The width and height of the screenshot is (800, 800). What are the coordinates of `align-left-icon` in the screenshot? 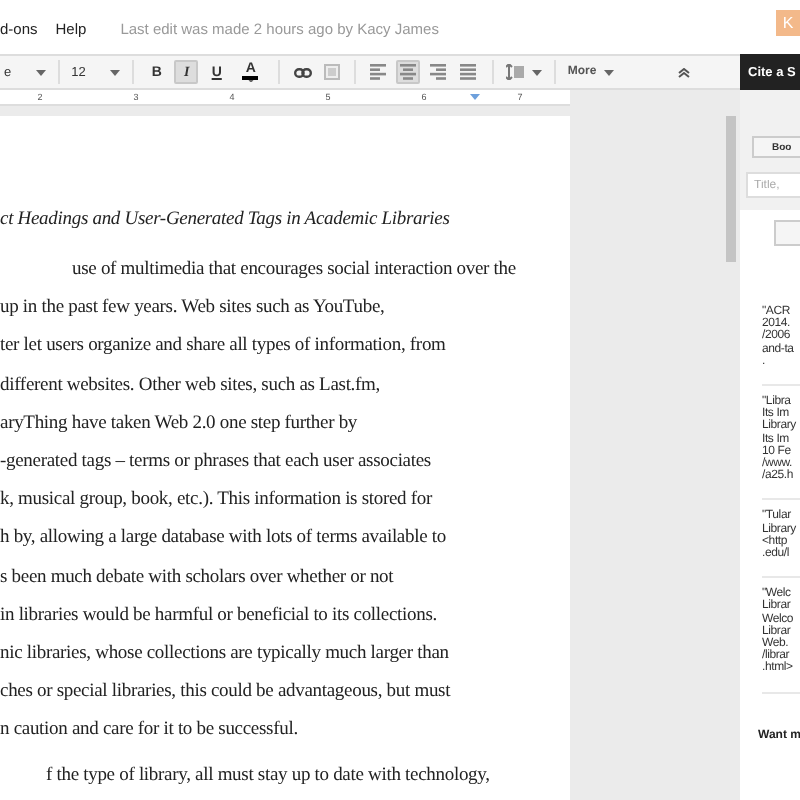 It's located at (378, 72).